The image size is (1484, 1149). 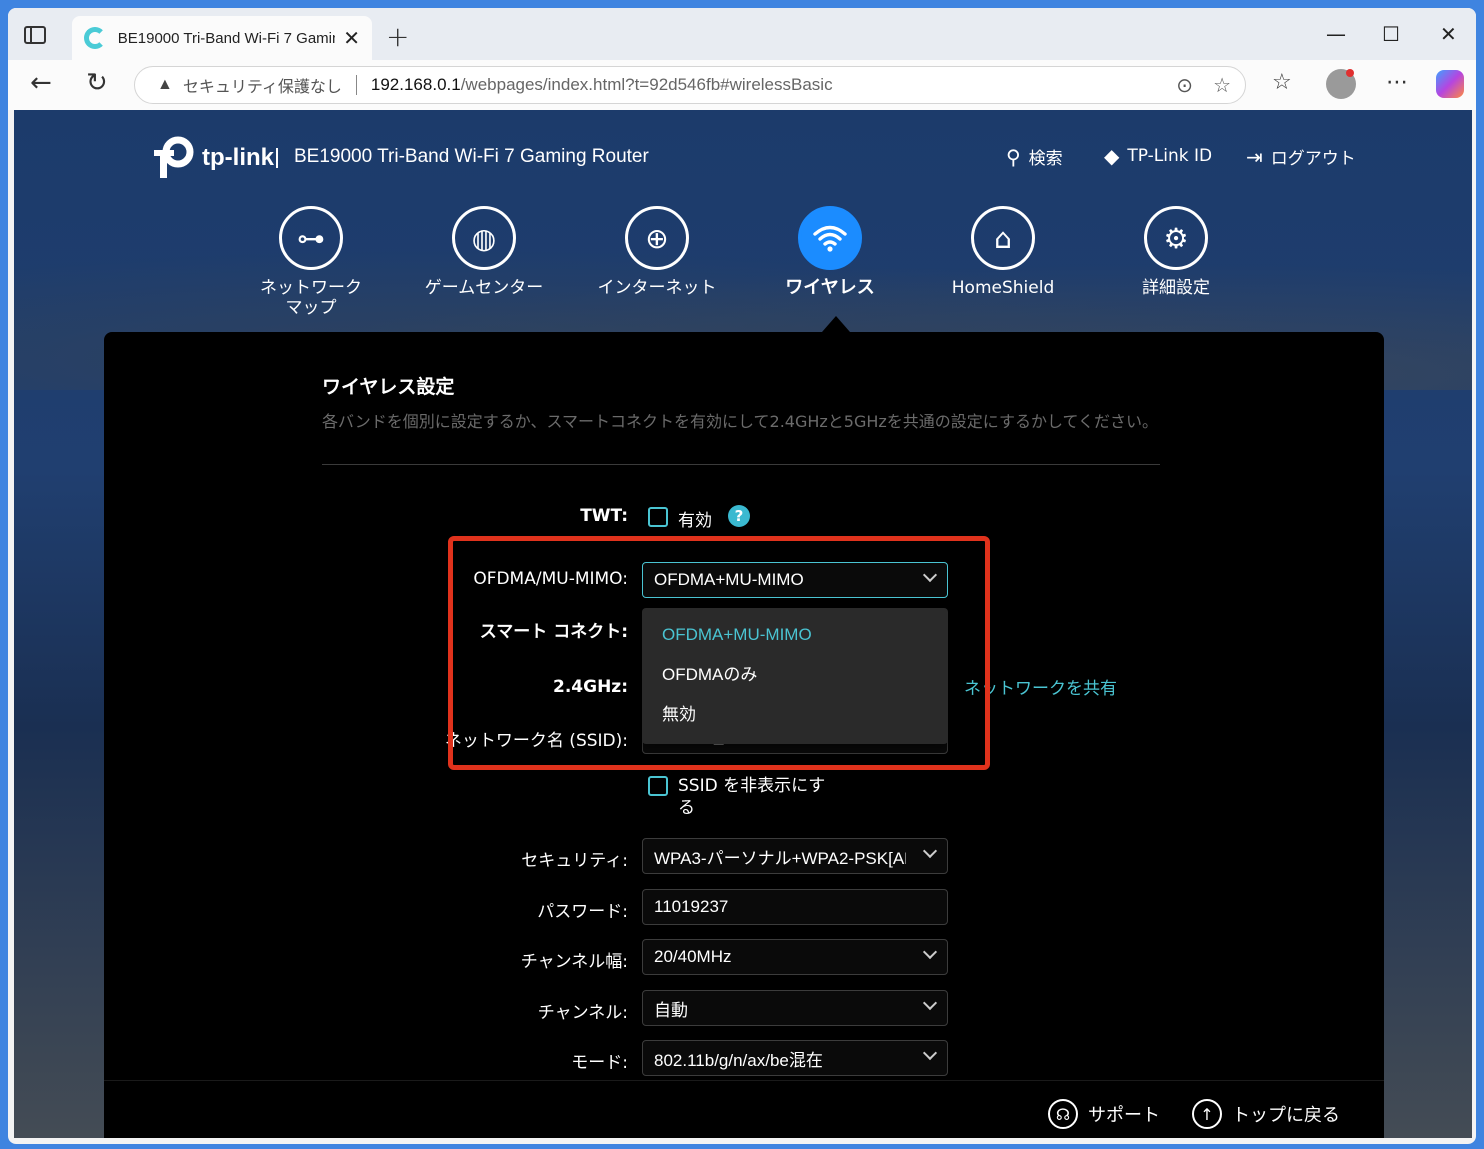 What do you see at coordinates (311, 238) in the screenshot?
I see `network-map-icon: ⊶` at bounding box center [311, 238].